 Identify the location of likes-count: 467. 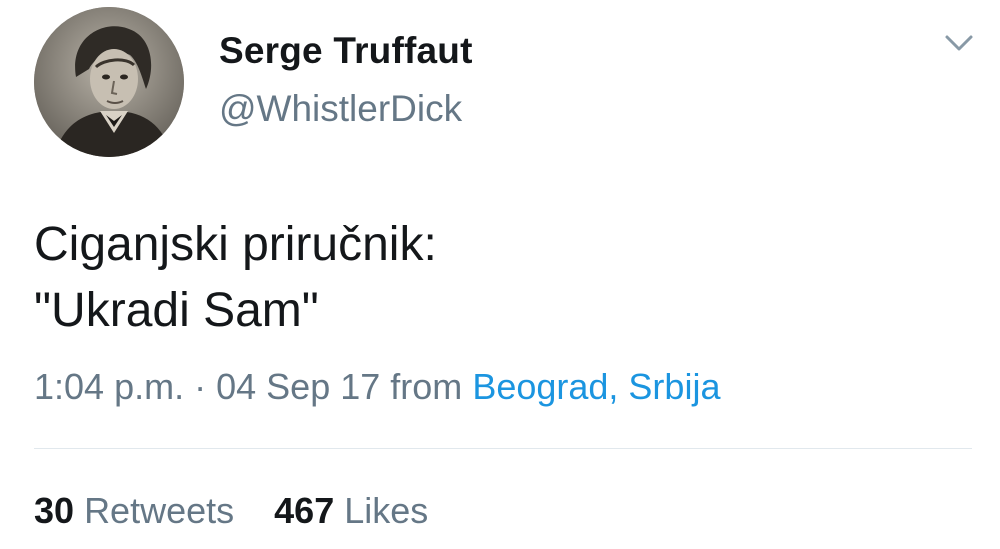
(304, 510).